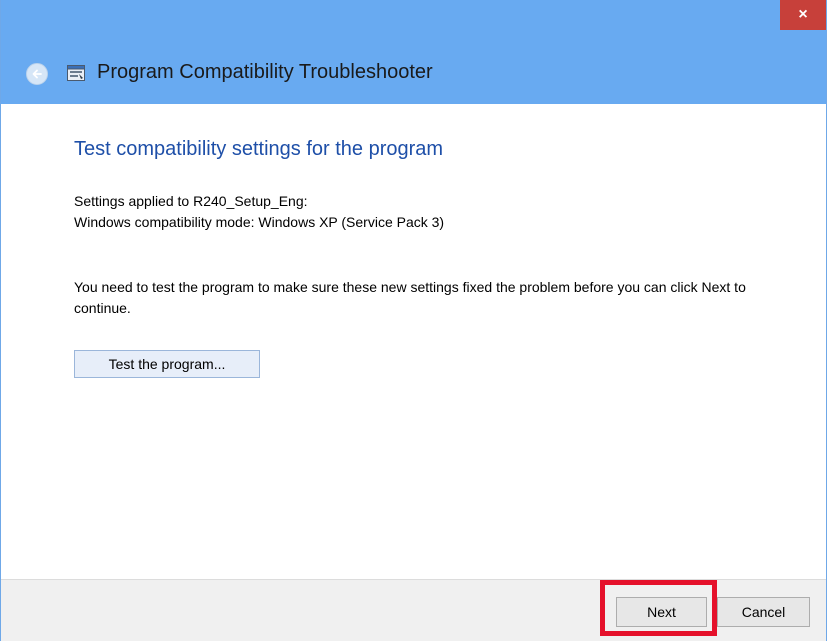 Image resolution: width=827 pixels, height=641 pixels. I want to click on back-button, so click(37, 74).